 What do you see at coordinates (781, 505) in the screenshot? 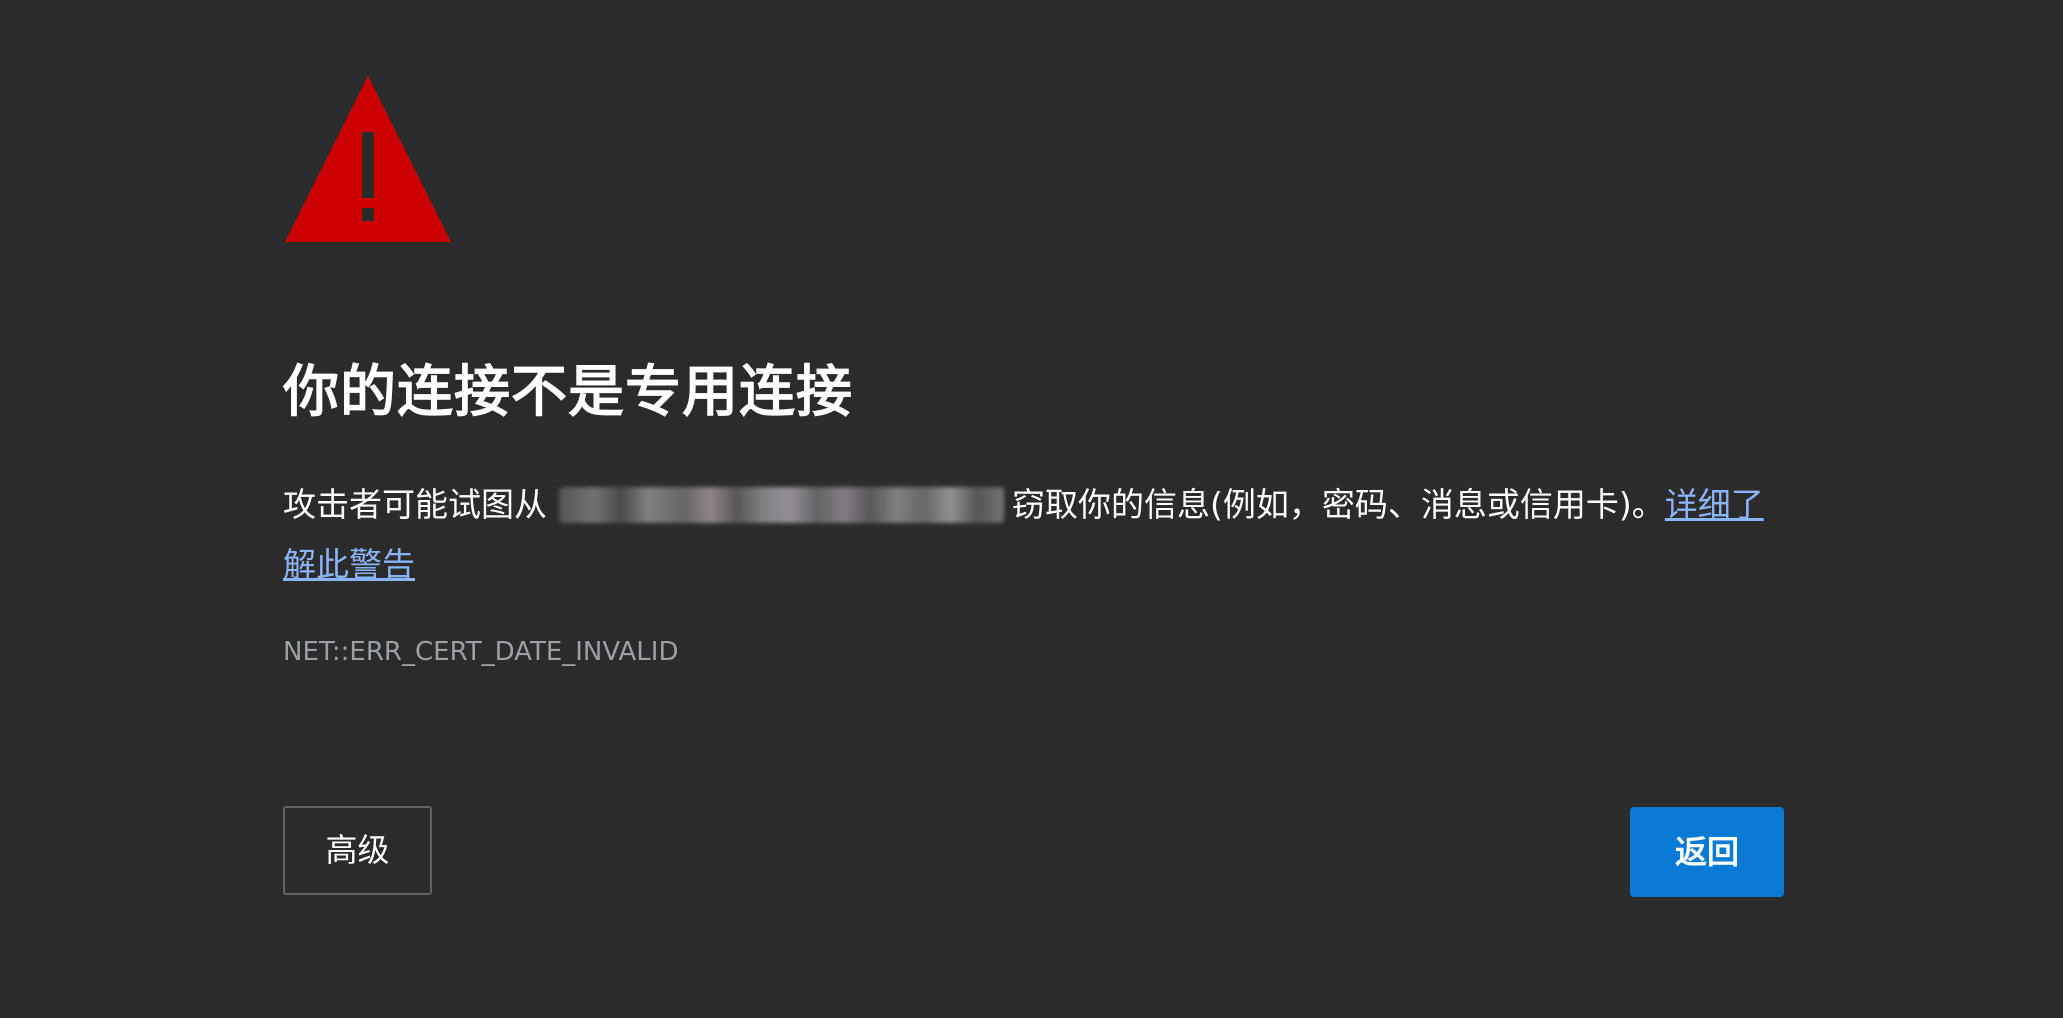
I see `redacted-hostname` at bounding box center [781, 505].